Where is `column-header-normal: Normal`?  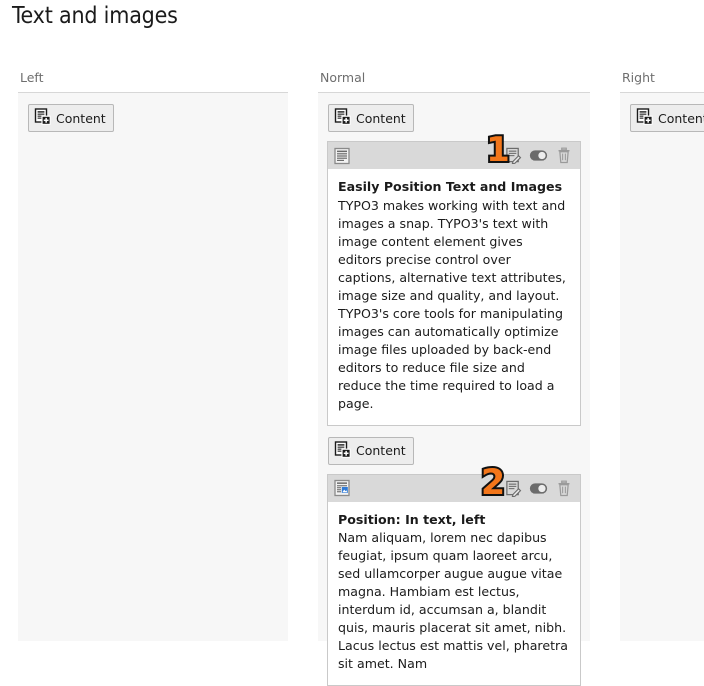
column-header-normal: Normal is located at coordinates (454, 81).